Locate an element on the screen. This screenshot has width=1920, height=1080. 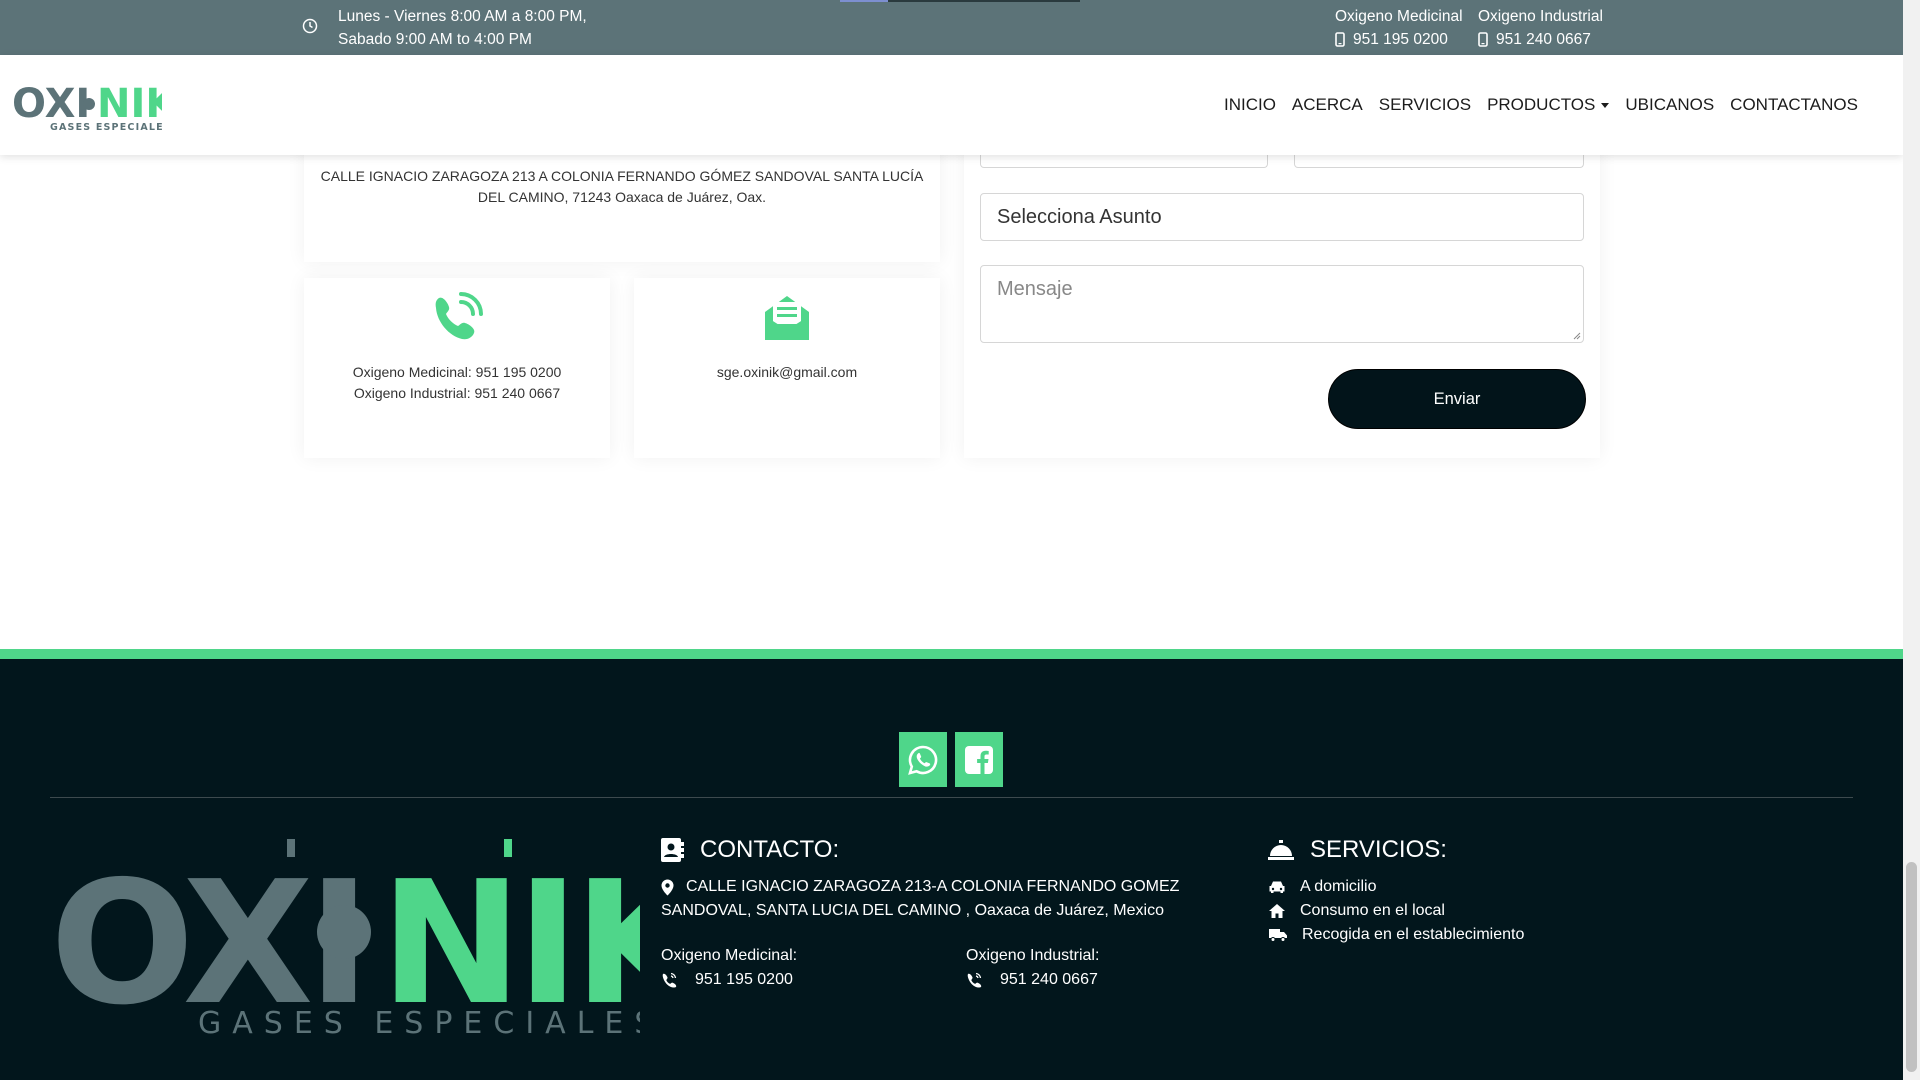
phone-industrial-text: Oxigeno Industrial: 951 240 0667 is located at coordinates (457, 393).